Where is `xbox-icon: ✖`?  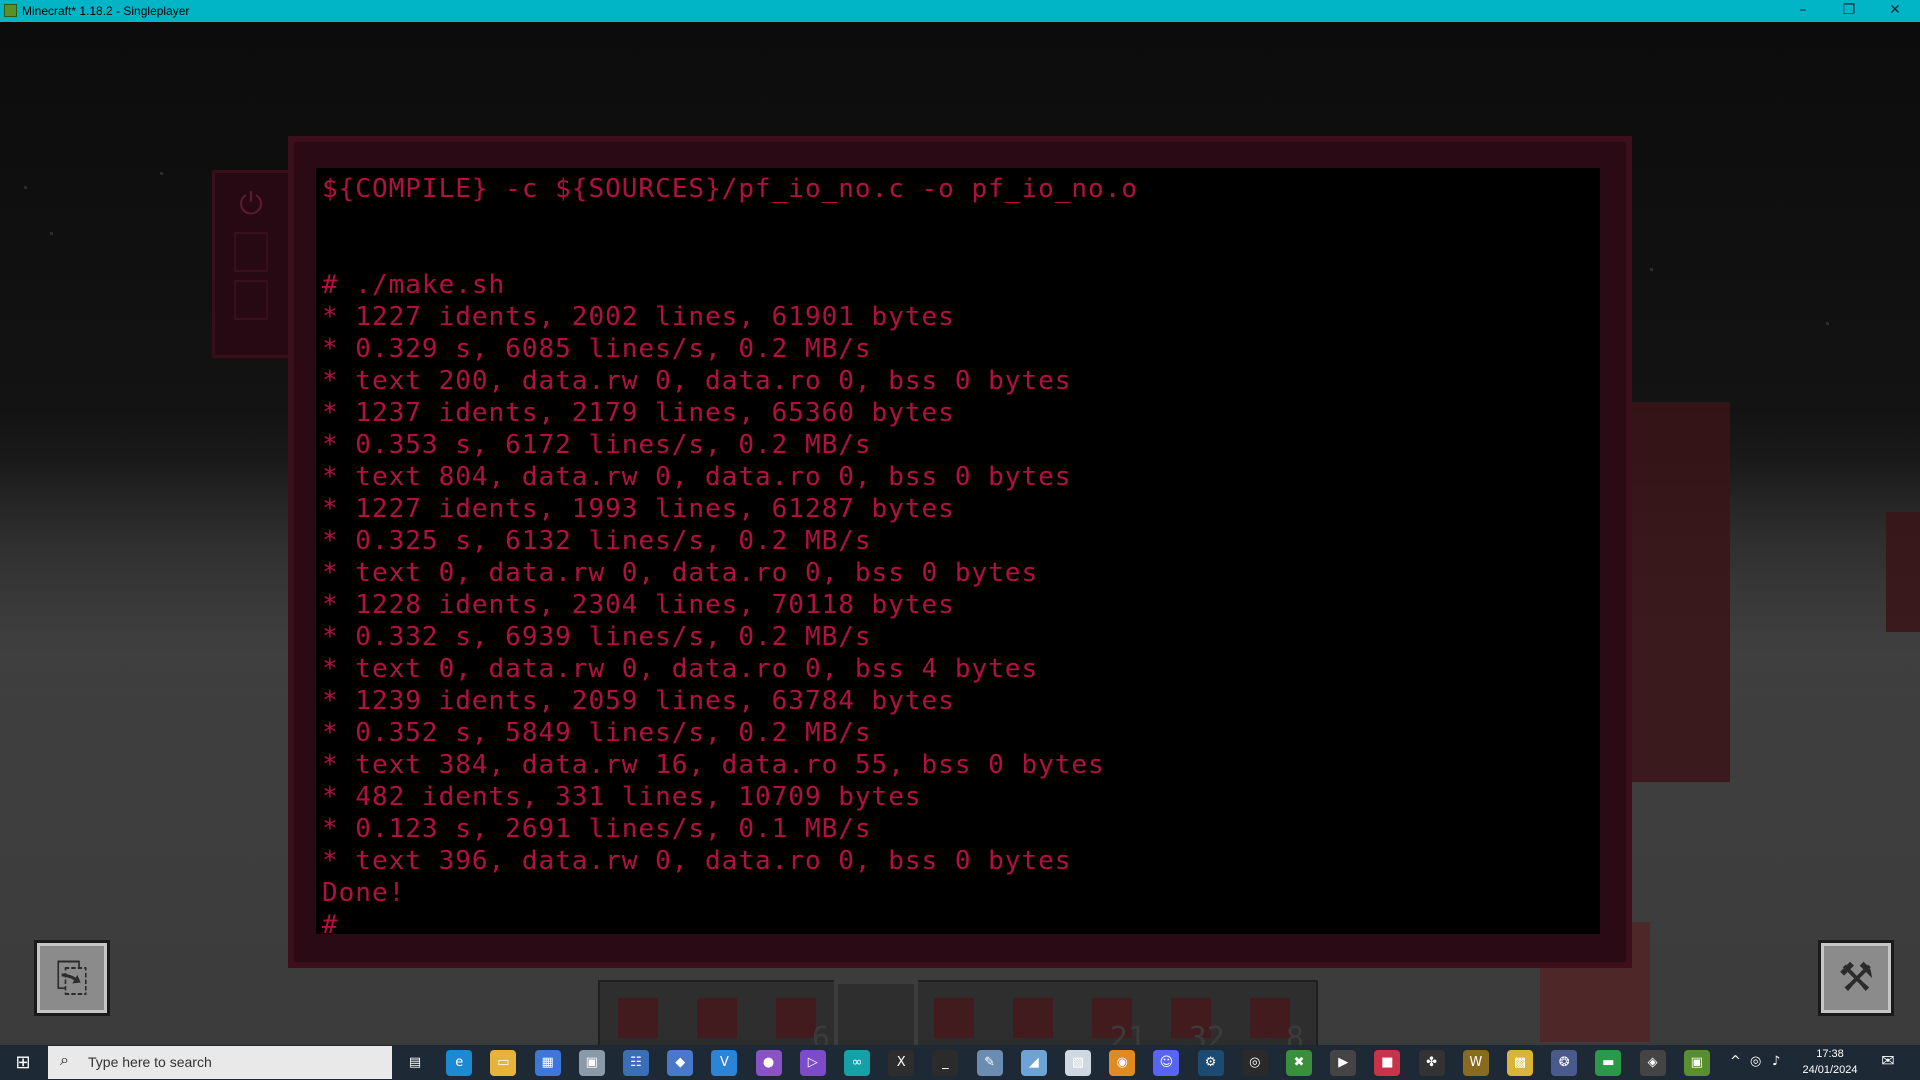 xbox-icon: ✖ is located at coordinates (1299, 1063).